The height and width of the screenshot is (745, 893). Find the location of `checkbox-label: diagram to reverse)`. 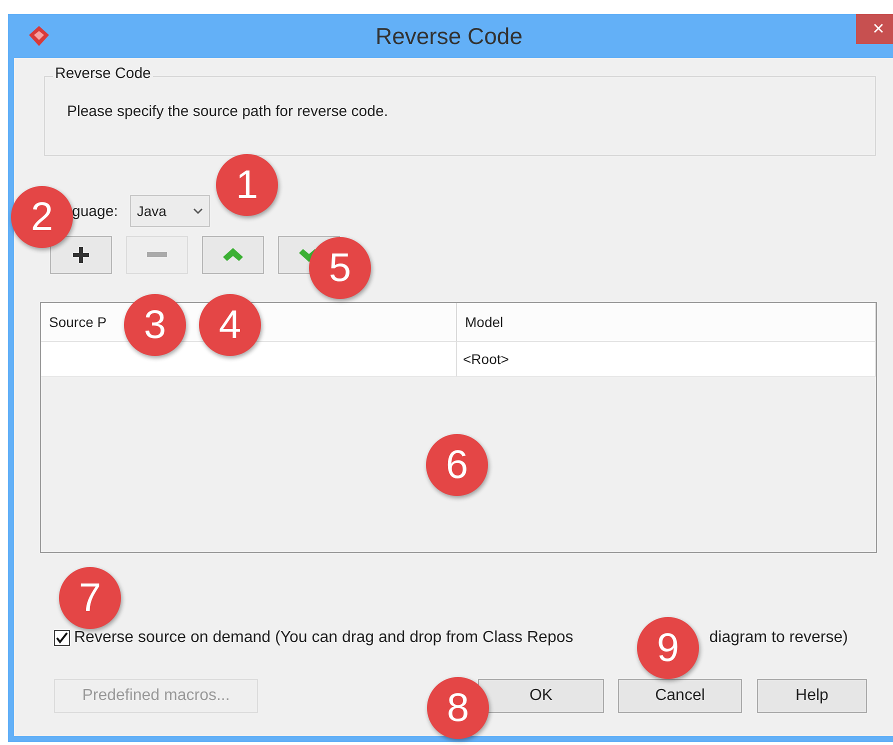

checkbox-label: diagram to reverse) is located at coordinates (778, 638).